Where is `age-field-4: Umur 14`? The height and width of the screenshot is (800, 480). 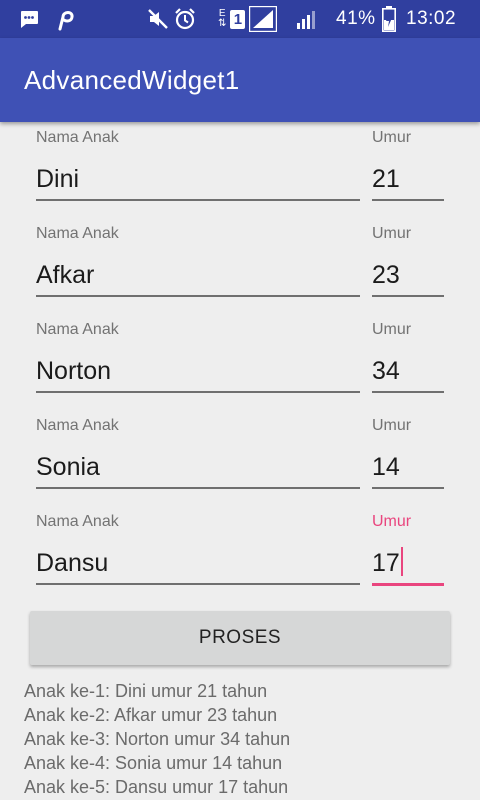
age-field-4: Umur 14 is located at coordinates (408, 450).